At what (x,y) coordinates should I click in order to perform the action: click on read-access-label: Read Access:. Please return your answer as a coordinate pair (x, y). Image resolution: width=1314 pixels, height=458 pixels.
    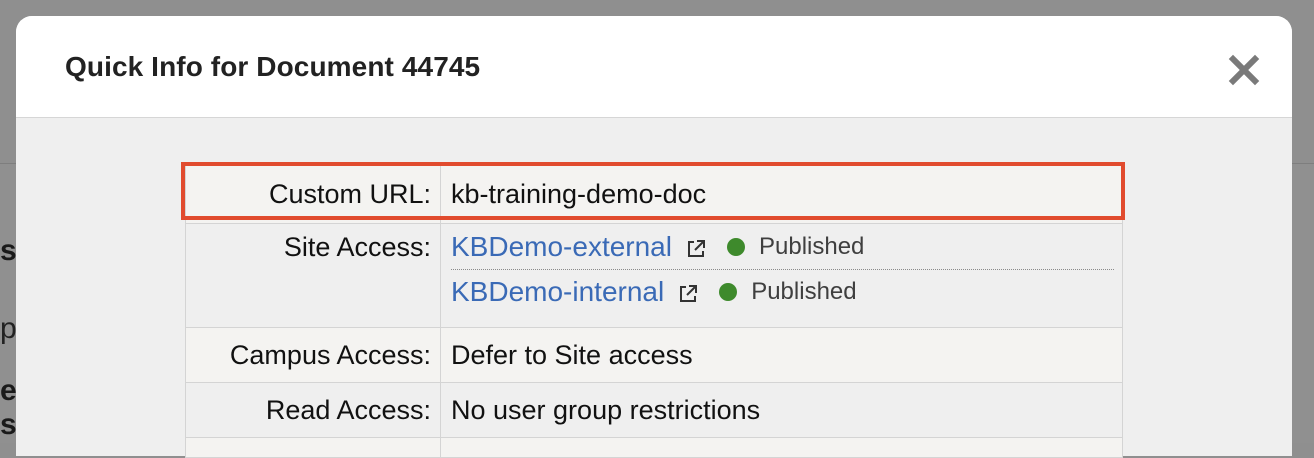
    Looking at the image, I should click on (313, 410).